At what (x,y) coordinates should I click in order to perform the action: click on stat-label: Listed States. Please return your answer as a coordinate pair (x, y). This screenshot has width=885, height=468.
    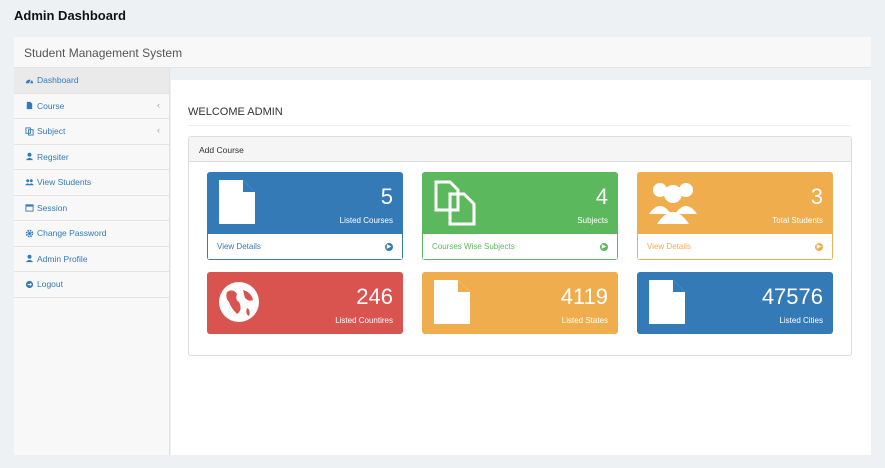
    Looking at the image, I should click on (584, 320).